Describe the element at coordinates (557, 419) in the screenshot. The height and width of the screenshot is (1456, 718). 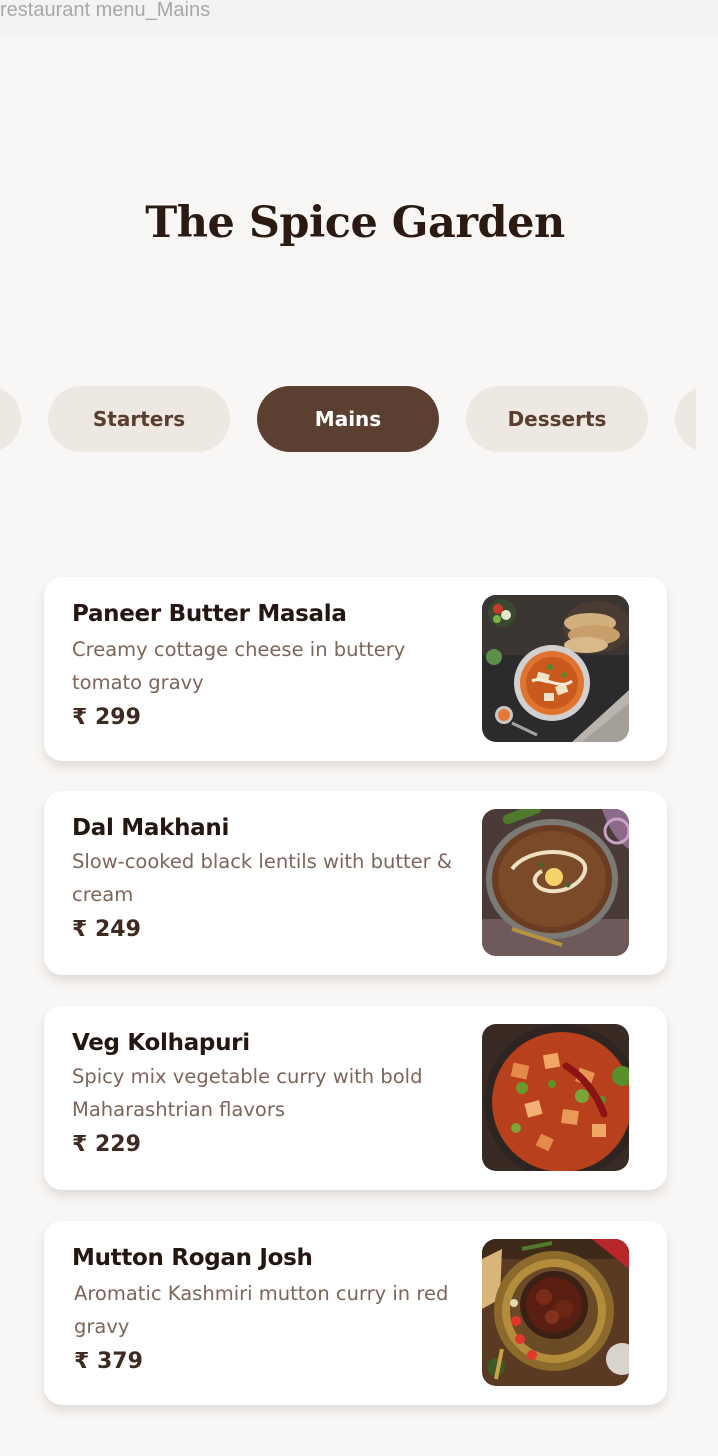
I see `tab-desserts: Desserts` at that location.